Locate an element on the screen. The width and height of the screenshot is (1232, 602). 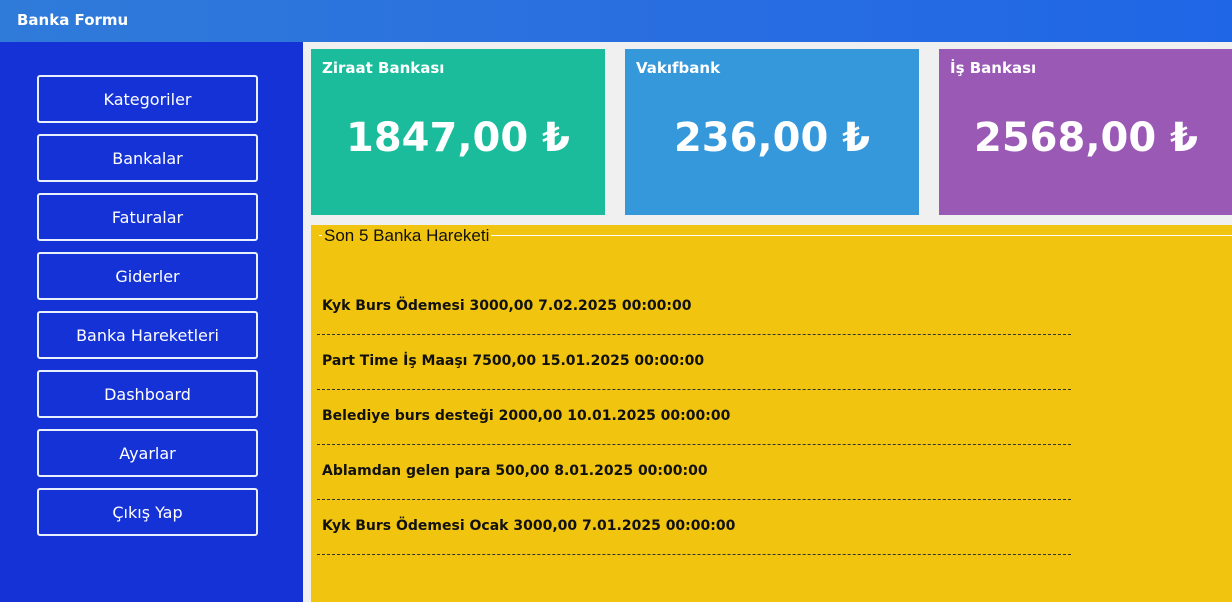
vakifbank-card: Vakıfbank 236,00 ₺ is located at coordinates (772, 132).